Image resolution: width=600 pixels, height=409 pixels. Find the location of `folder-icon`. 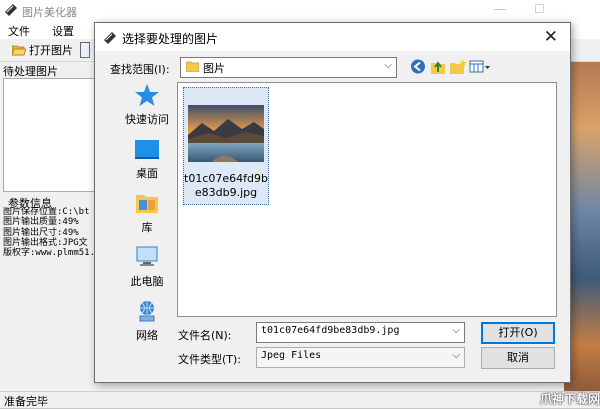

folder-icon is located at coordinates (192, 66).